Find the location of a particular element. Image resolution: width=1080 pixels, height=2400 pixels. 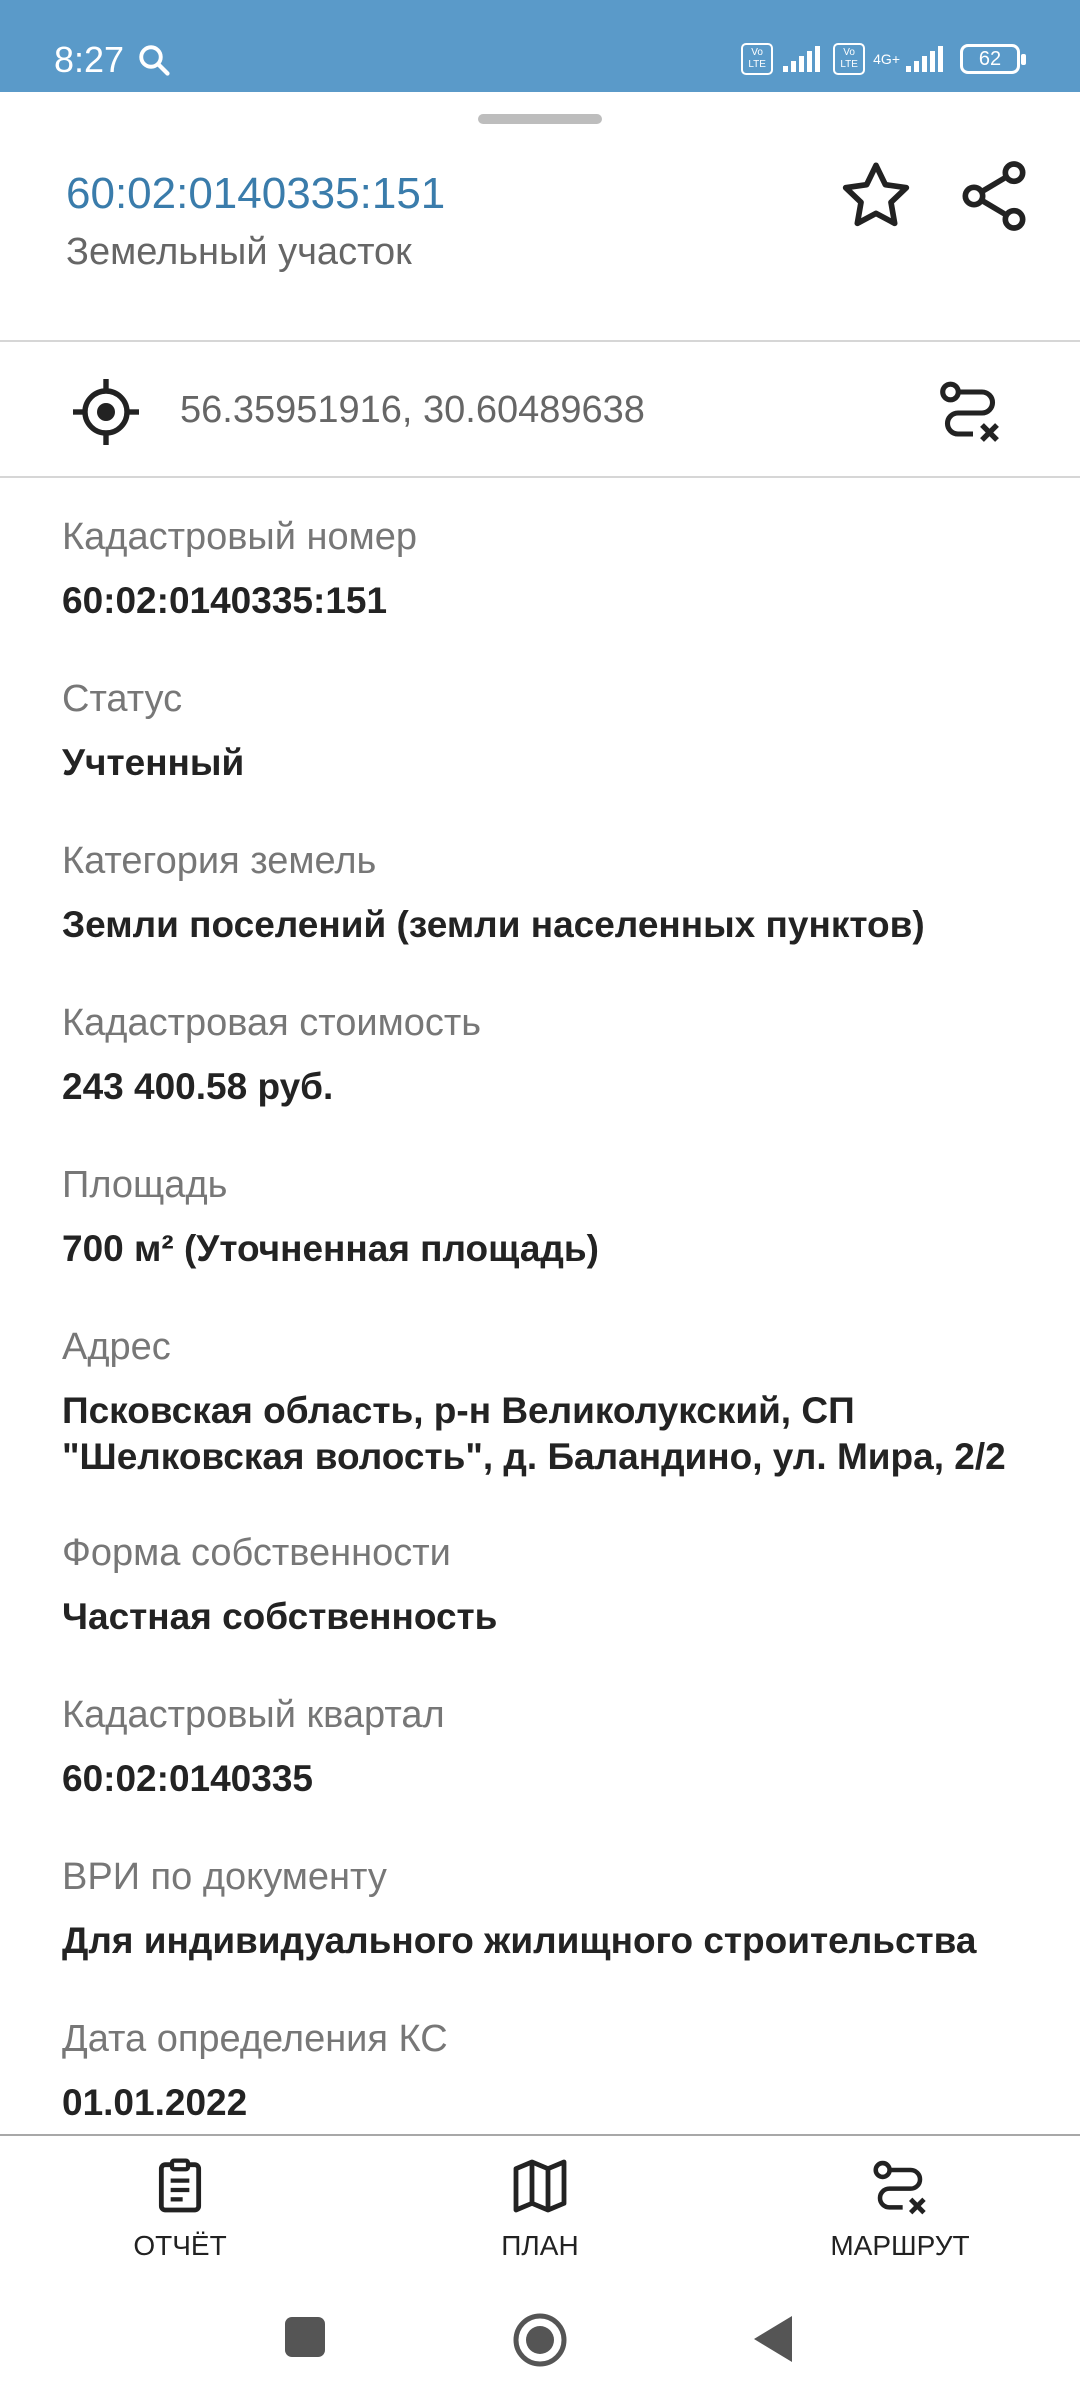

drag-handle is located at coordinates (540, 119).